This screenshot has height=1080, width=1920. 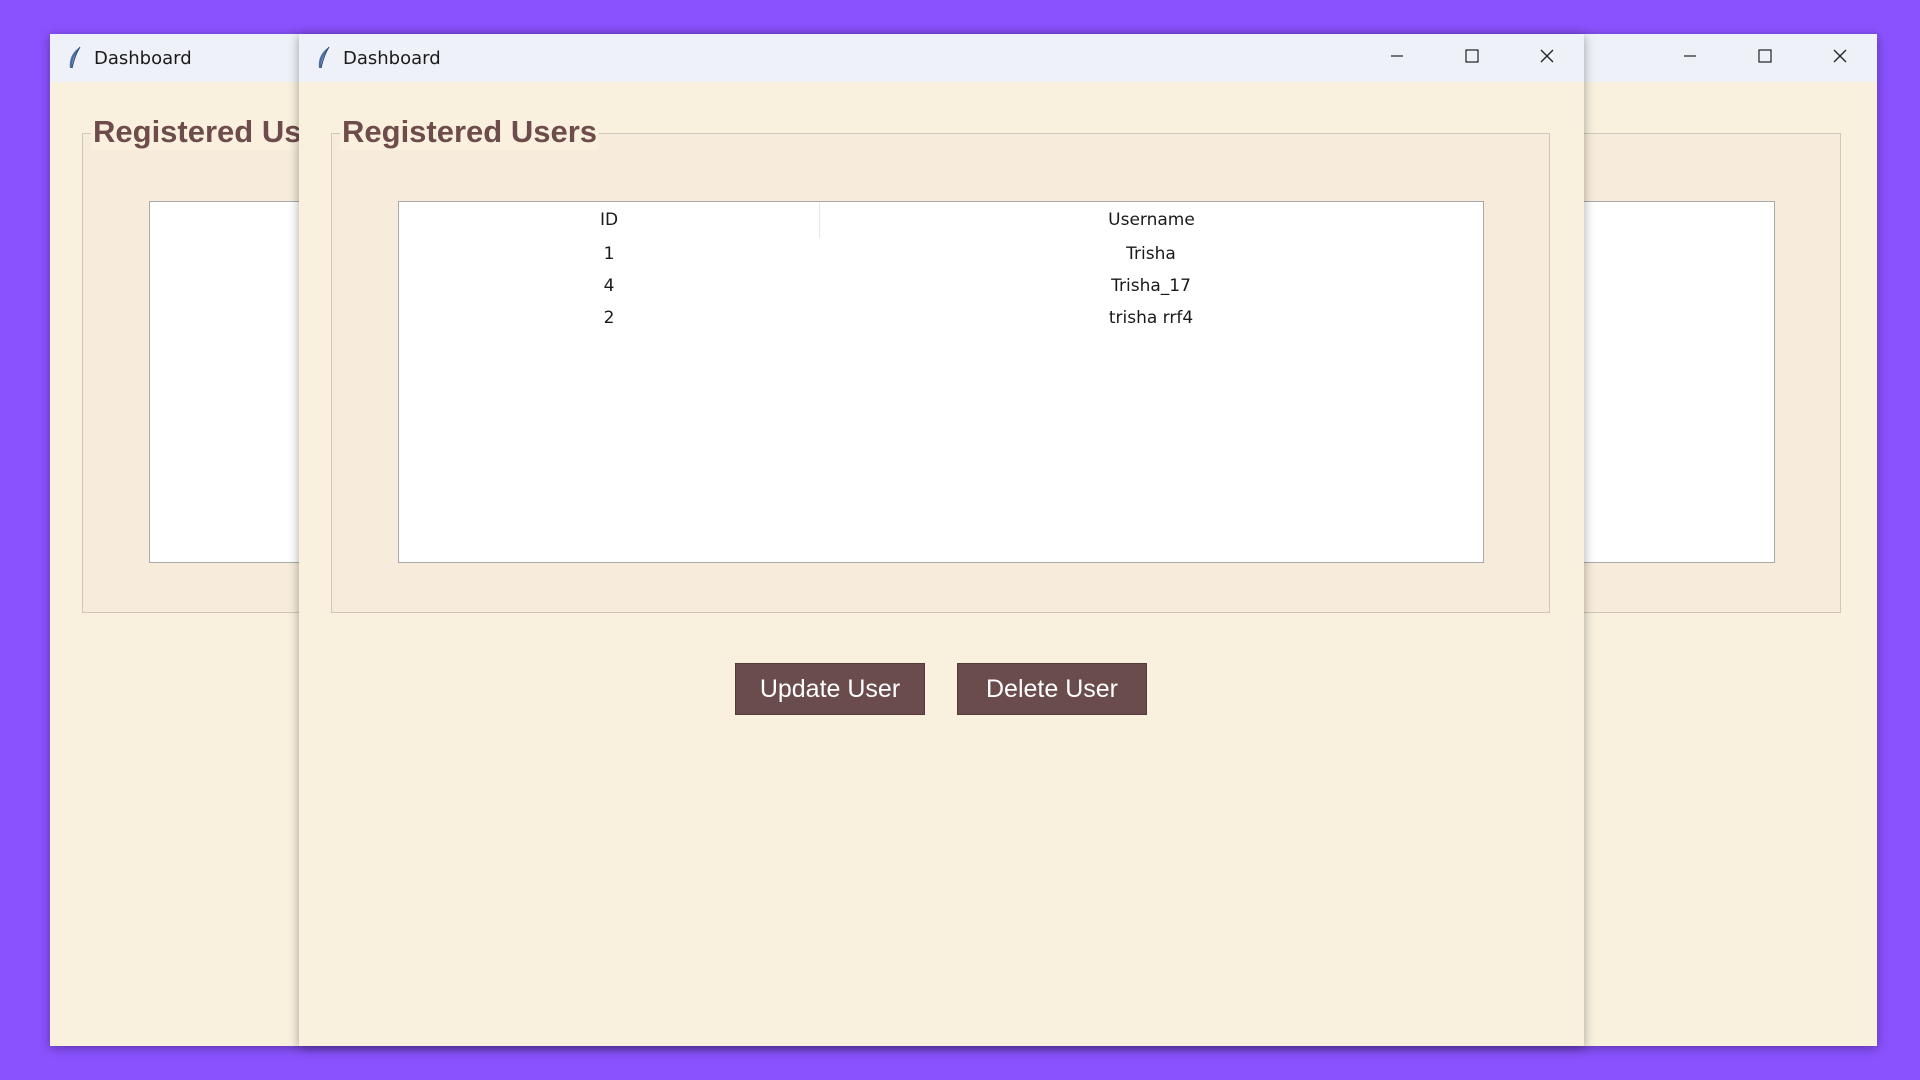 I want to click on table-header: ID Username, so click(x=941, y=220).